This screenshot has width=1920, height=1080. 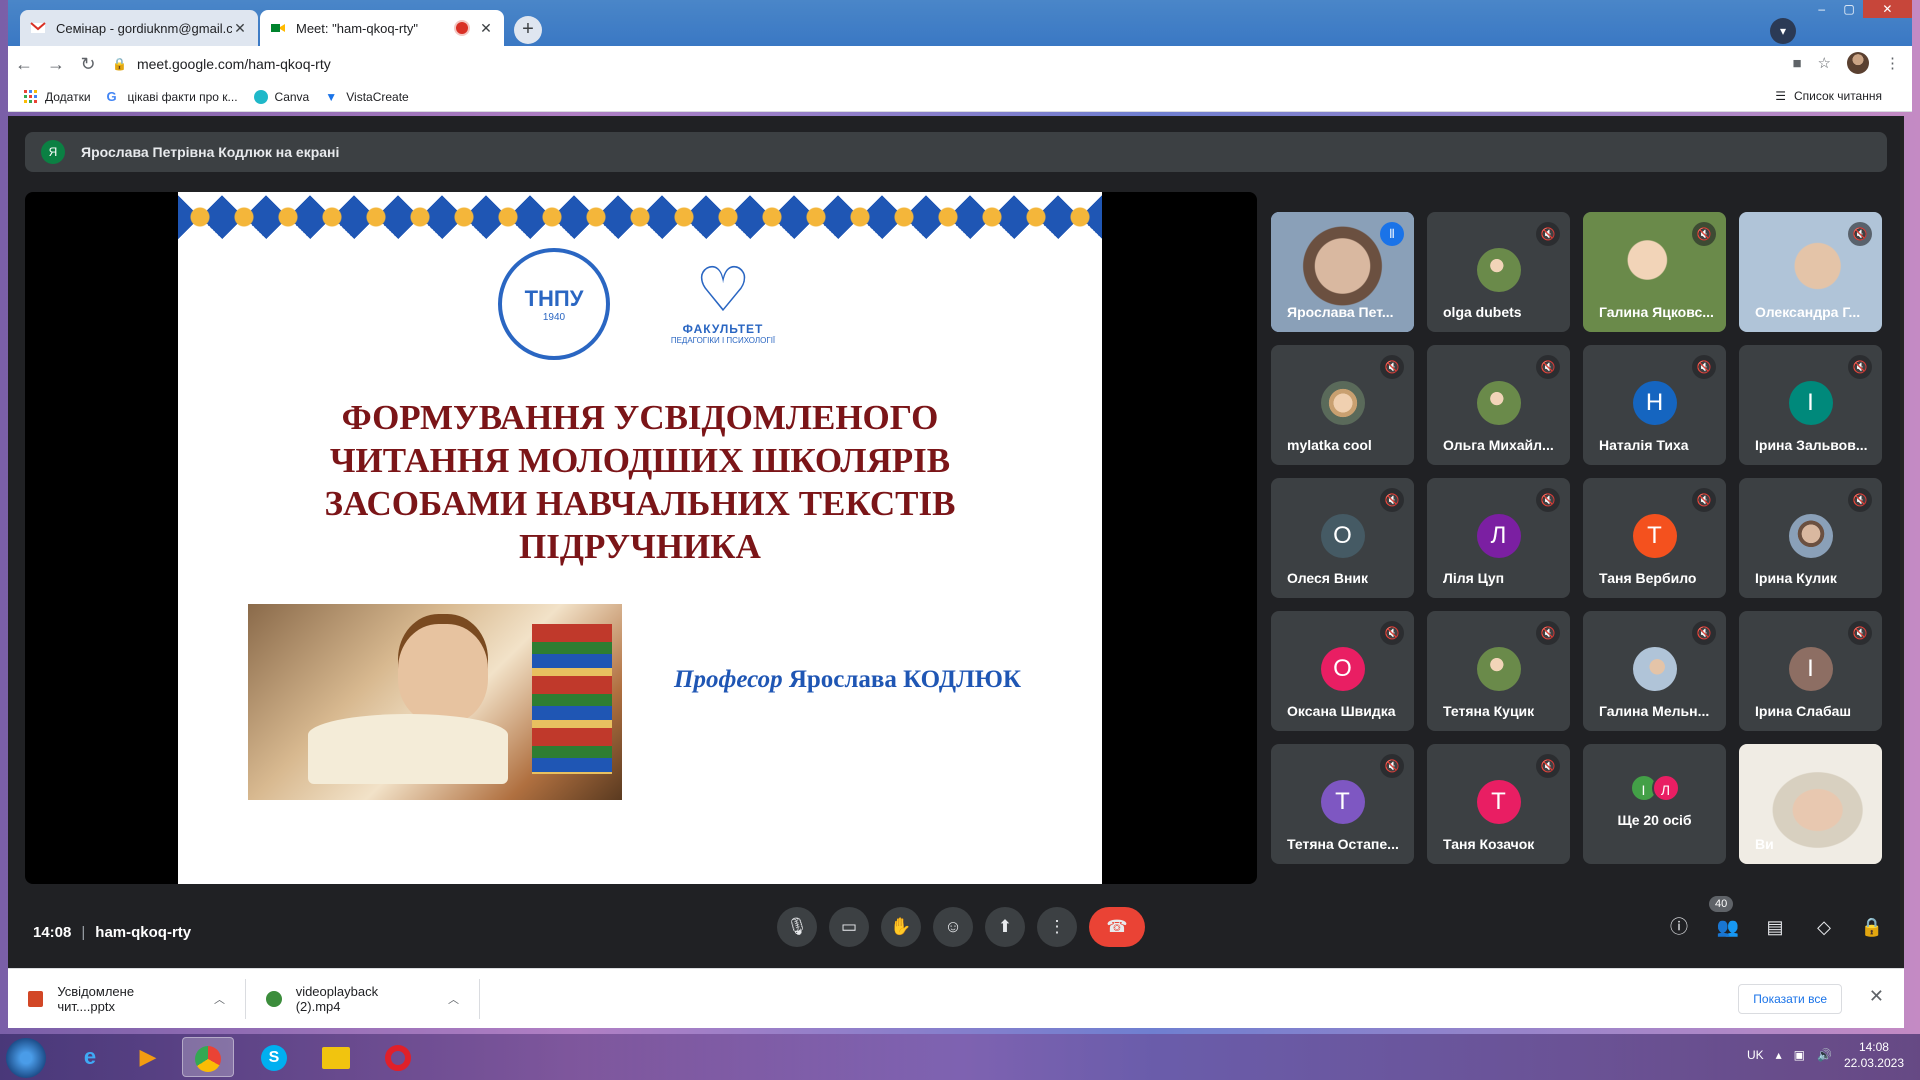 What do you see at coordinates (1654, 804) in the screenshot?
I see `more-participants-tile: І Л Ще 20 осіб` at bounding box center [1654, 804].